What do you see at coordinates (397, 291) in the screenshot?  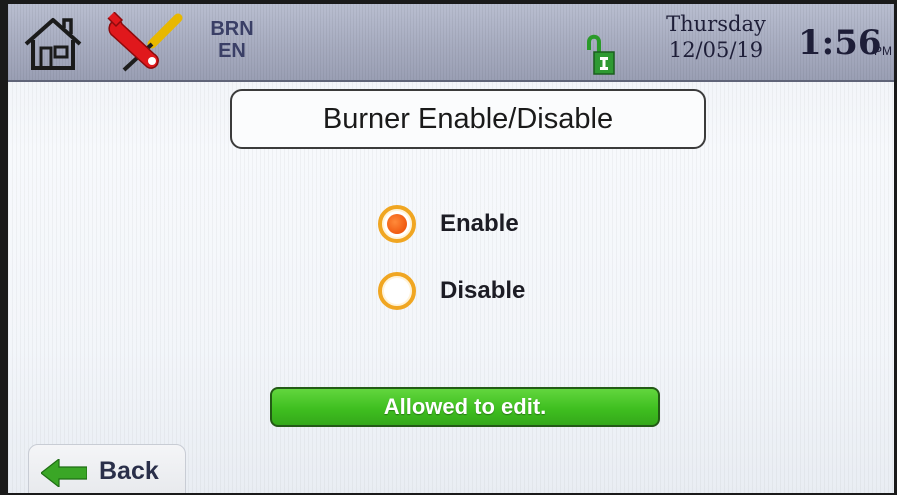 I see `disable-radio` at bounding box center [397, 291].